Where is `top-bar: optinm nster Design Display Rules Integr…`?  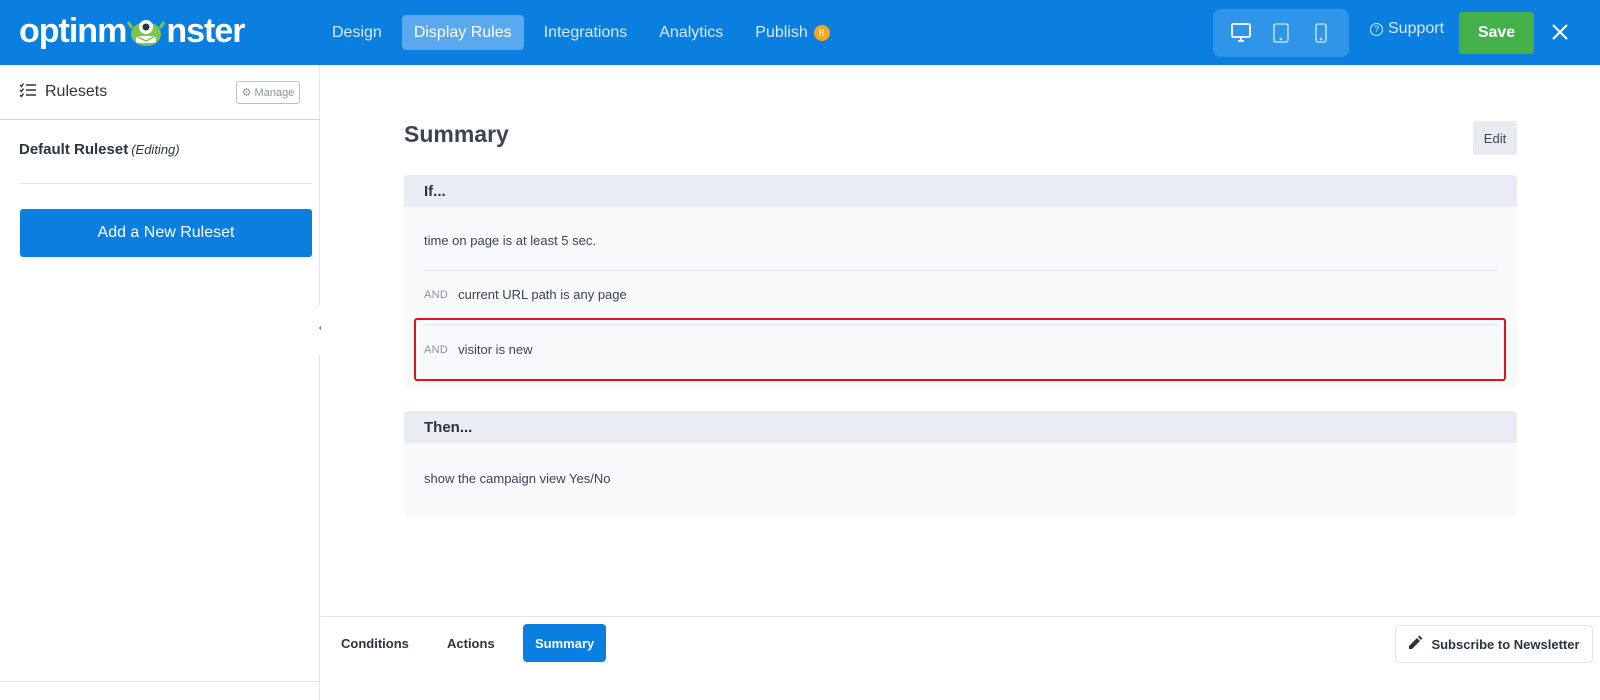
top-bar: optinm nster Design Display Rules Integr… is located at coordinates (800, 32).